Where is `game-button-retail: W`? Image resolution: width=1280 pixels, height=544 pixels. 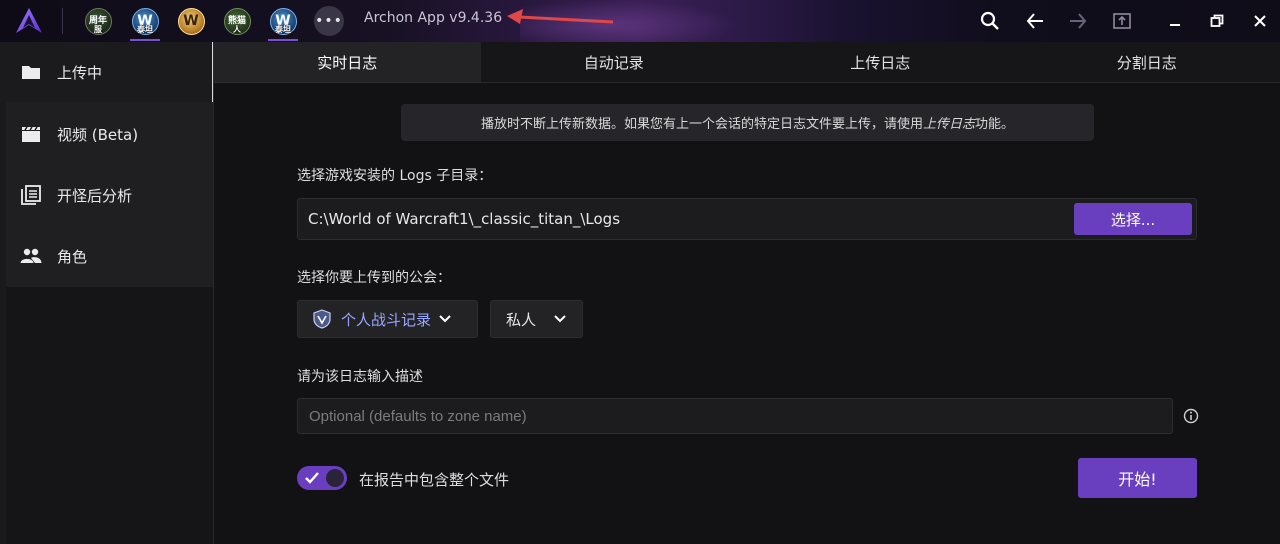
game-button-retail: W is located at coordinates (191, 21).